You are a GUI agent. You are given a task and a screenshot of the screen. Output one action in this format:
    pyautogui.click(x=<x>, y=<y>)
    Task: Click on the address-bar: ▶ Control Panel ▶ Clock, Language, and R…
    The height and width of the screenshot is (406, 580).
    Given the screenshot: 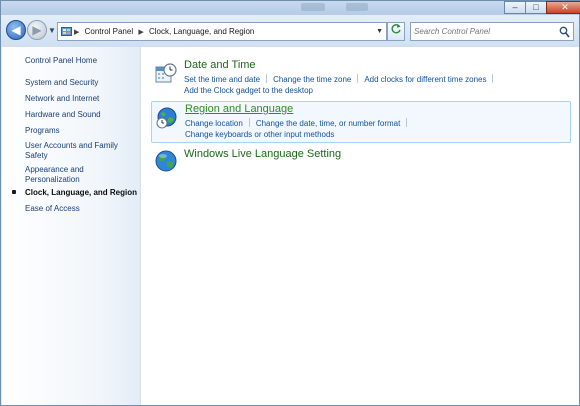 What is the action you would take?
    pyautogui.click(x=222, y=31)
    